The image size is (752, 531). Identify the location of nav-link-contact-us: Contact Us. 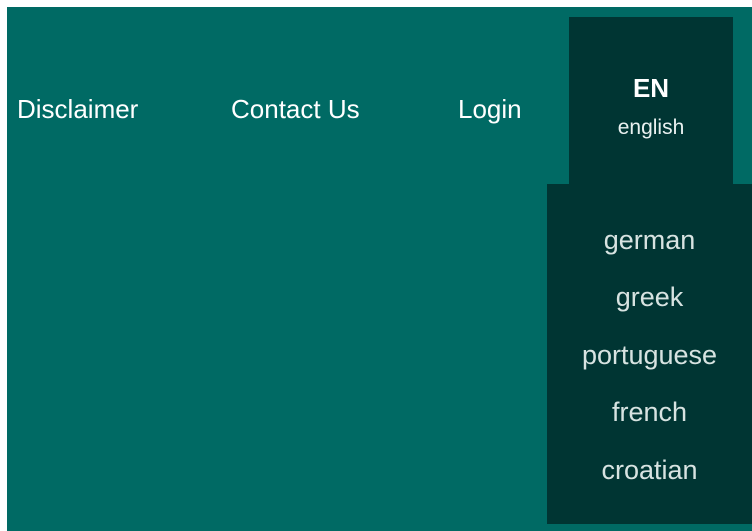
(295, 109).